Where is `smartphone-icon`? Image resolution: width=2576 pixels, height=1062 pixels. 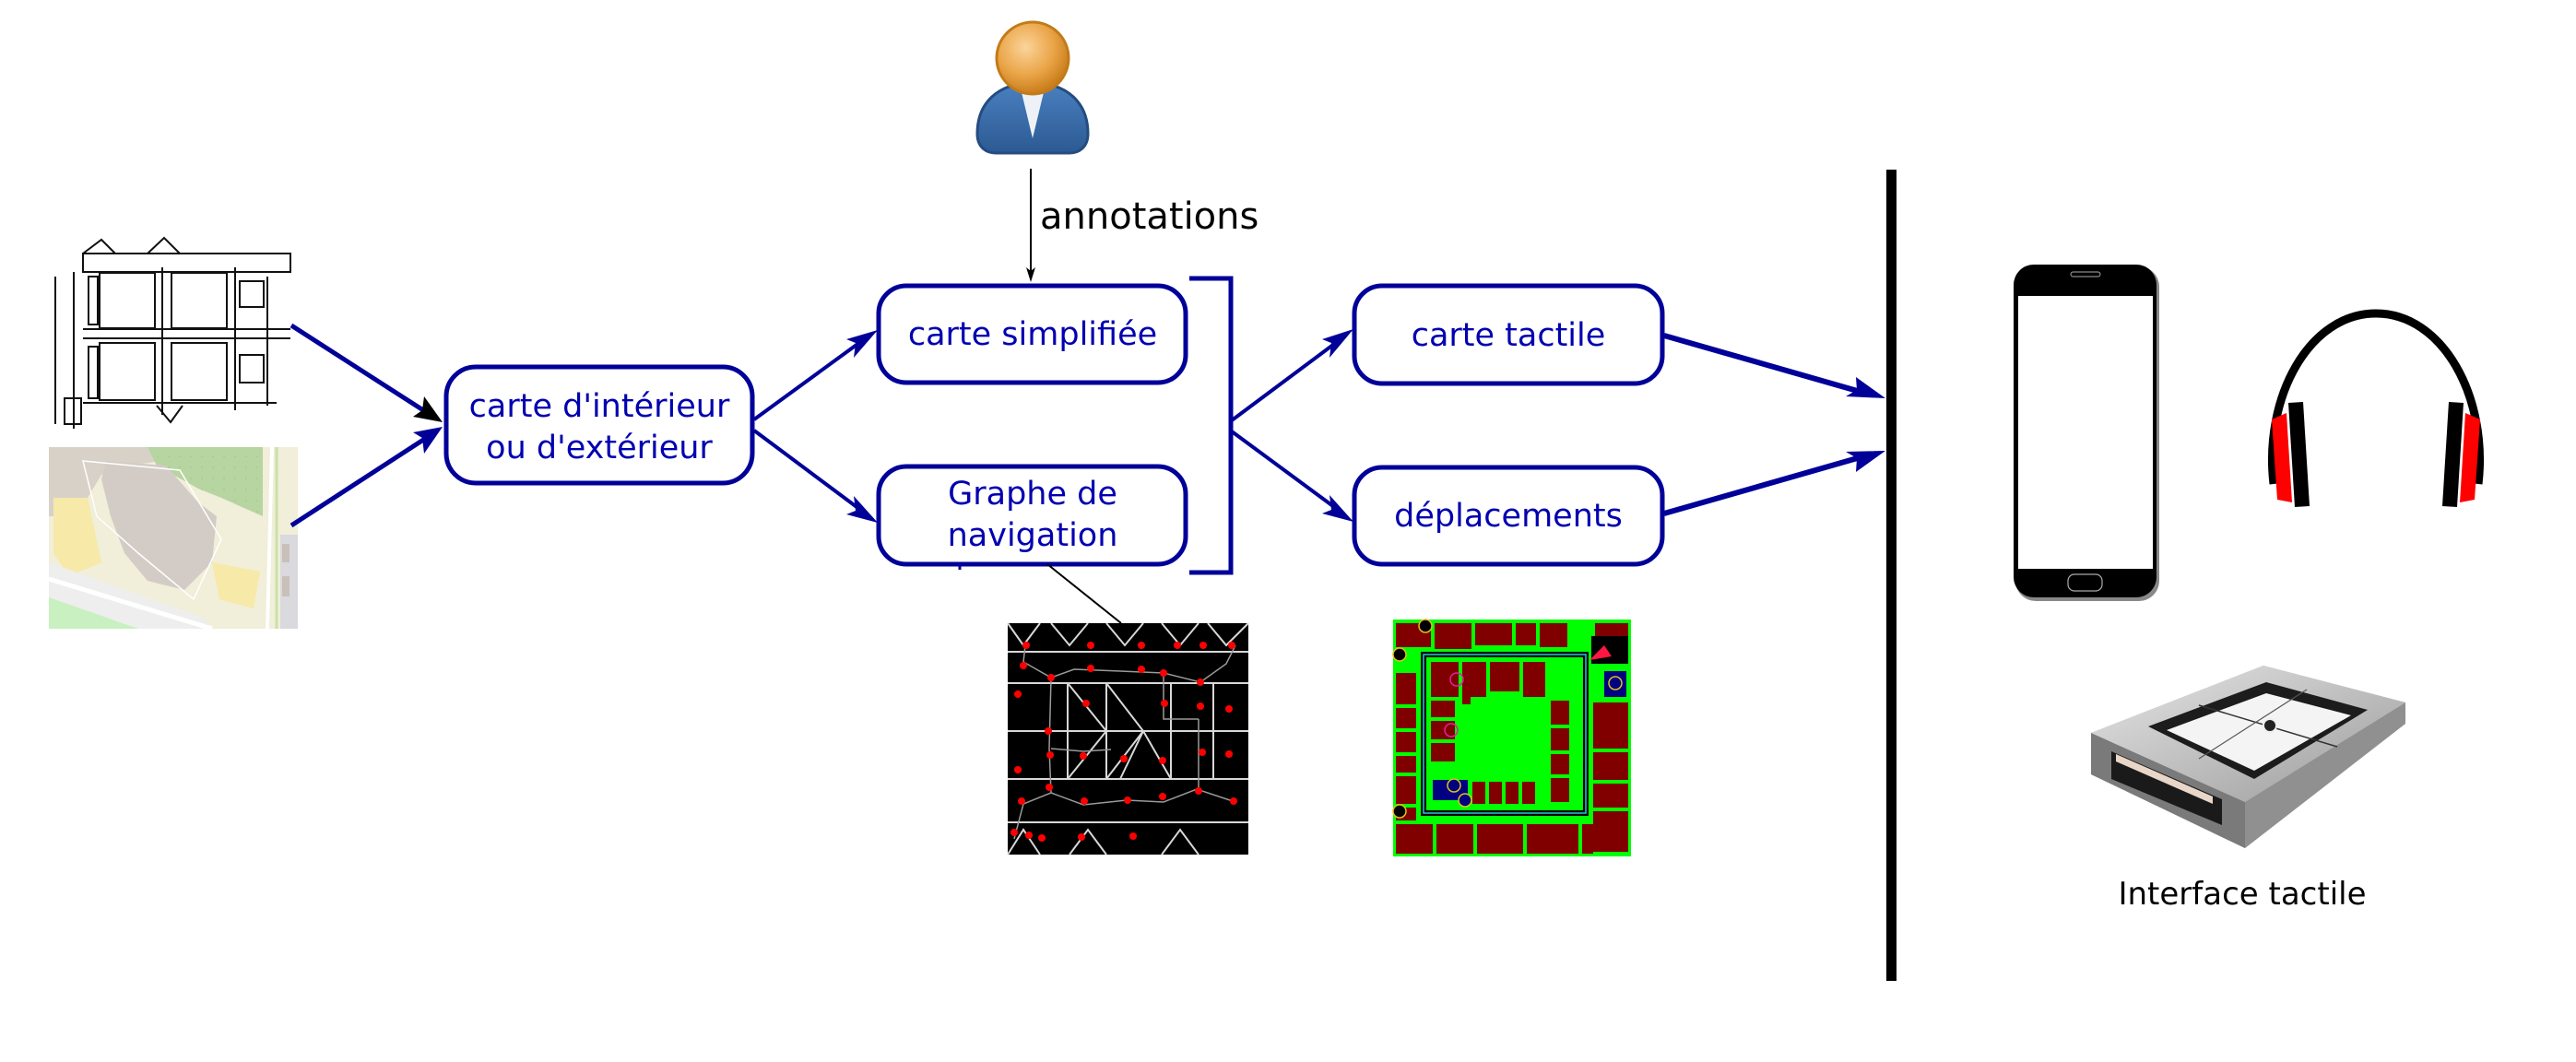 smartphone-icon is located at coordinates (2086, 433).